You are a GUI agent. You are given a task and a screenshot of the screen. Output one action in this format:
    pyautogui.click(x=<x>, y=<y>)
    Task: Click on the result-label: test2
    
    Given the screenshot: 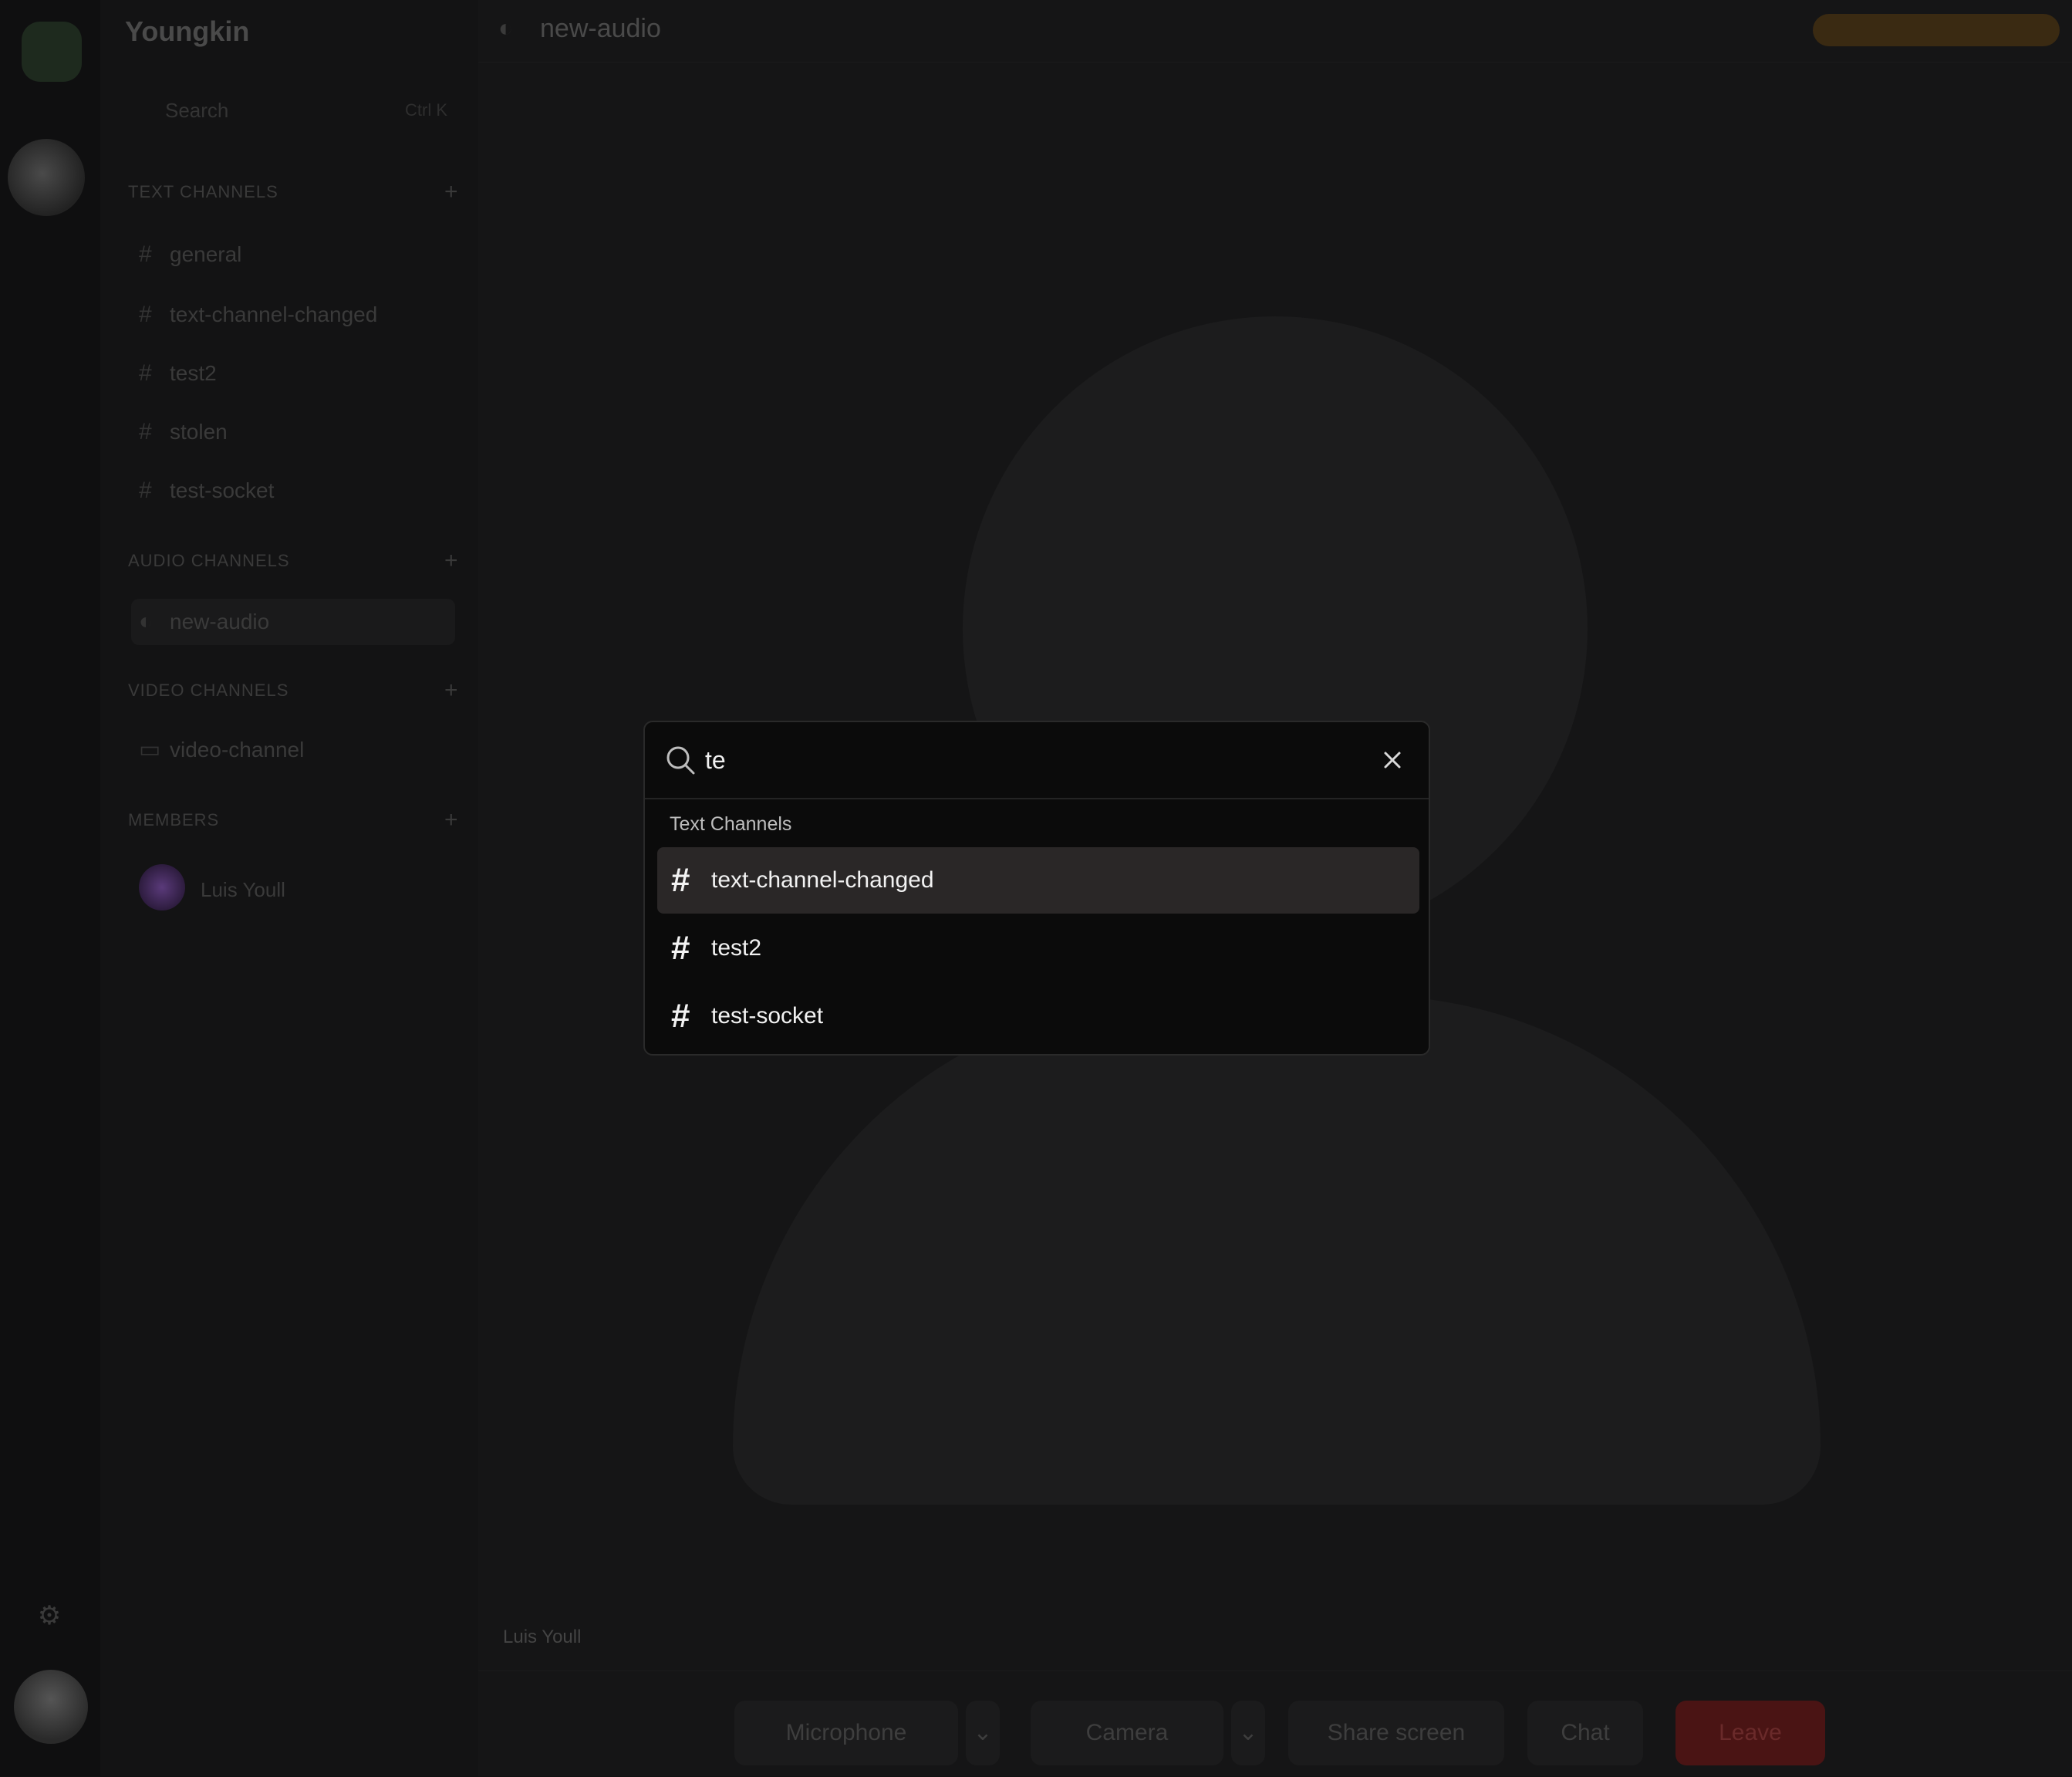 What is the action you would take?
    pyautogui.click(x=736, y=948)
    